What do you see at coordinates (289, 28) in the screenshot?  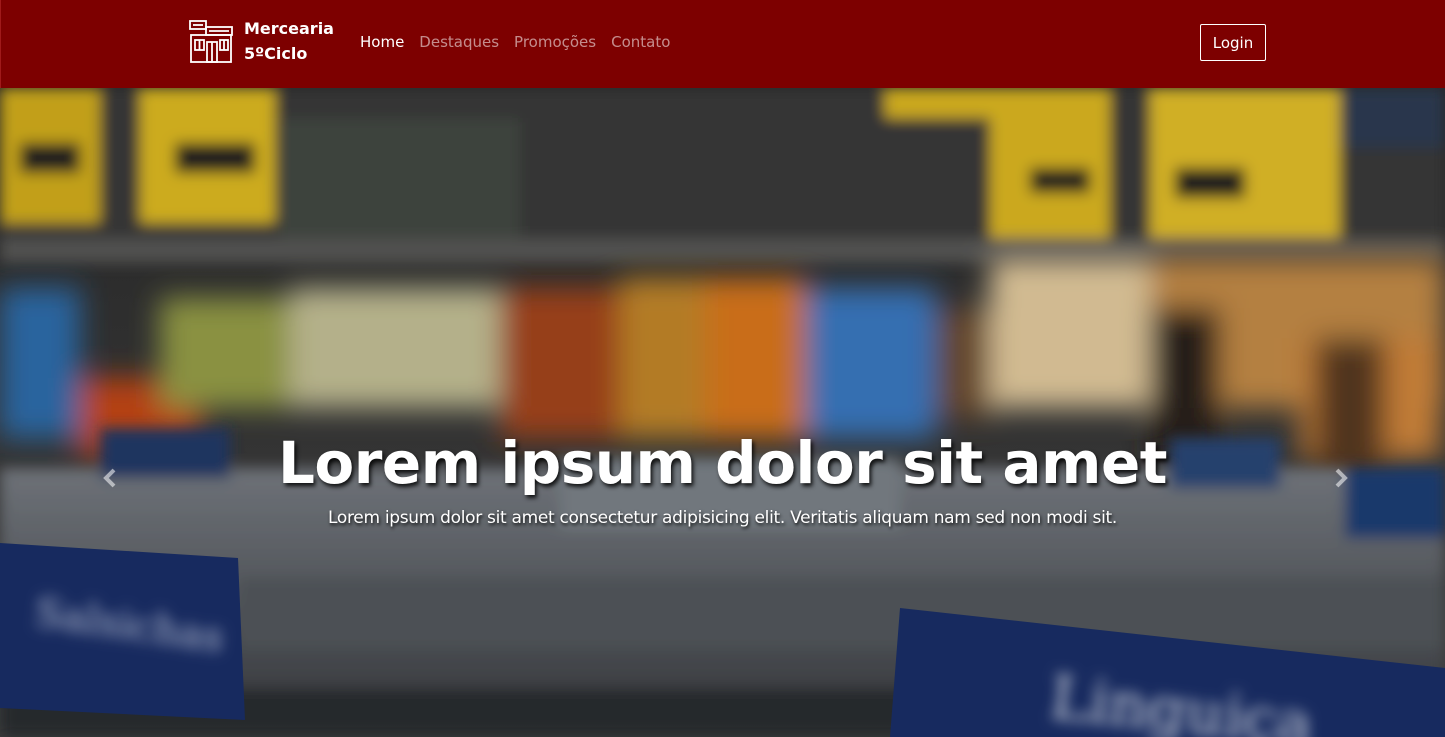 I see `brand-line1: Mercearia` at bounding box center [289, 28].